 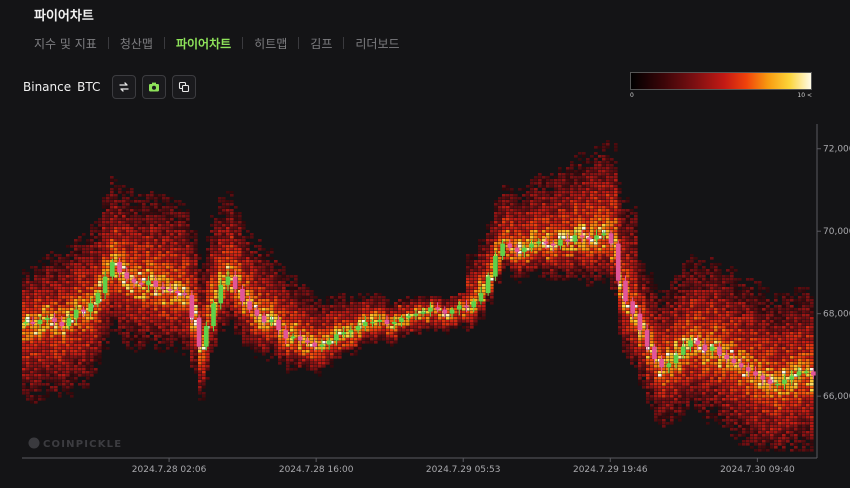 What do you see at coordinates (377, 43) in the screenshot?
I see `tab-leaderboard: 리더보드` at bounding box center [377, 43].